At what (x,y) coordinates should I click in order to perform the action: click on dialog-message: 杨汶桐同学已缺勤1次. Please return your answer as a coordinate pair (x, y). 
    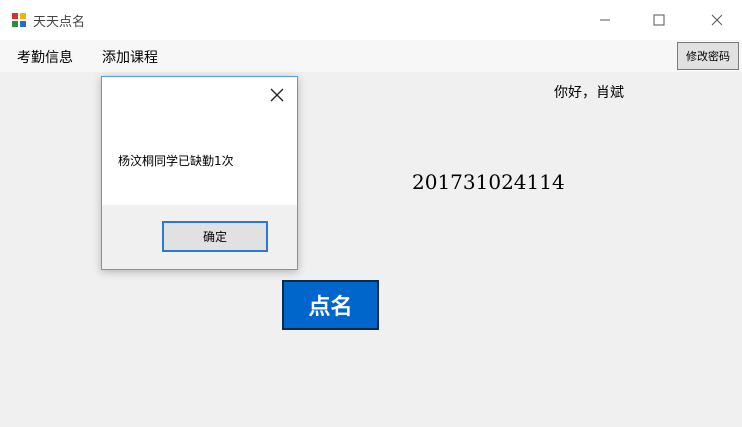
    Looking at the image, I should click on (176, 161).